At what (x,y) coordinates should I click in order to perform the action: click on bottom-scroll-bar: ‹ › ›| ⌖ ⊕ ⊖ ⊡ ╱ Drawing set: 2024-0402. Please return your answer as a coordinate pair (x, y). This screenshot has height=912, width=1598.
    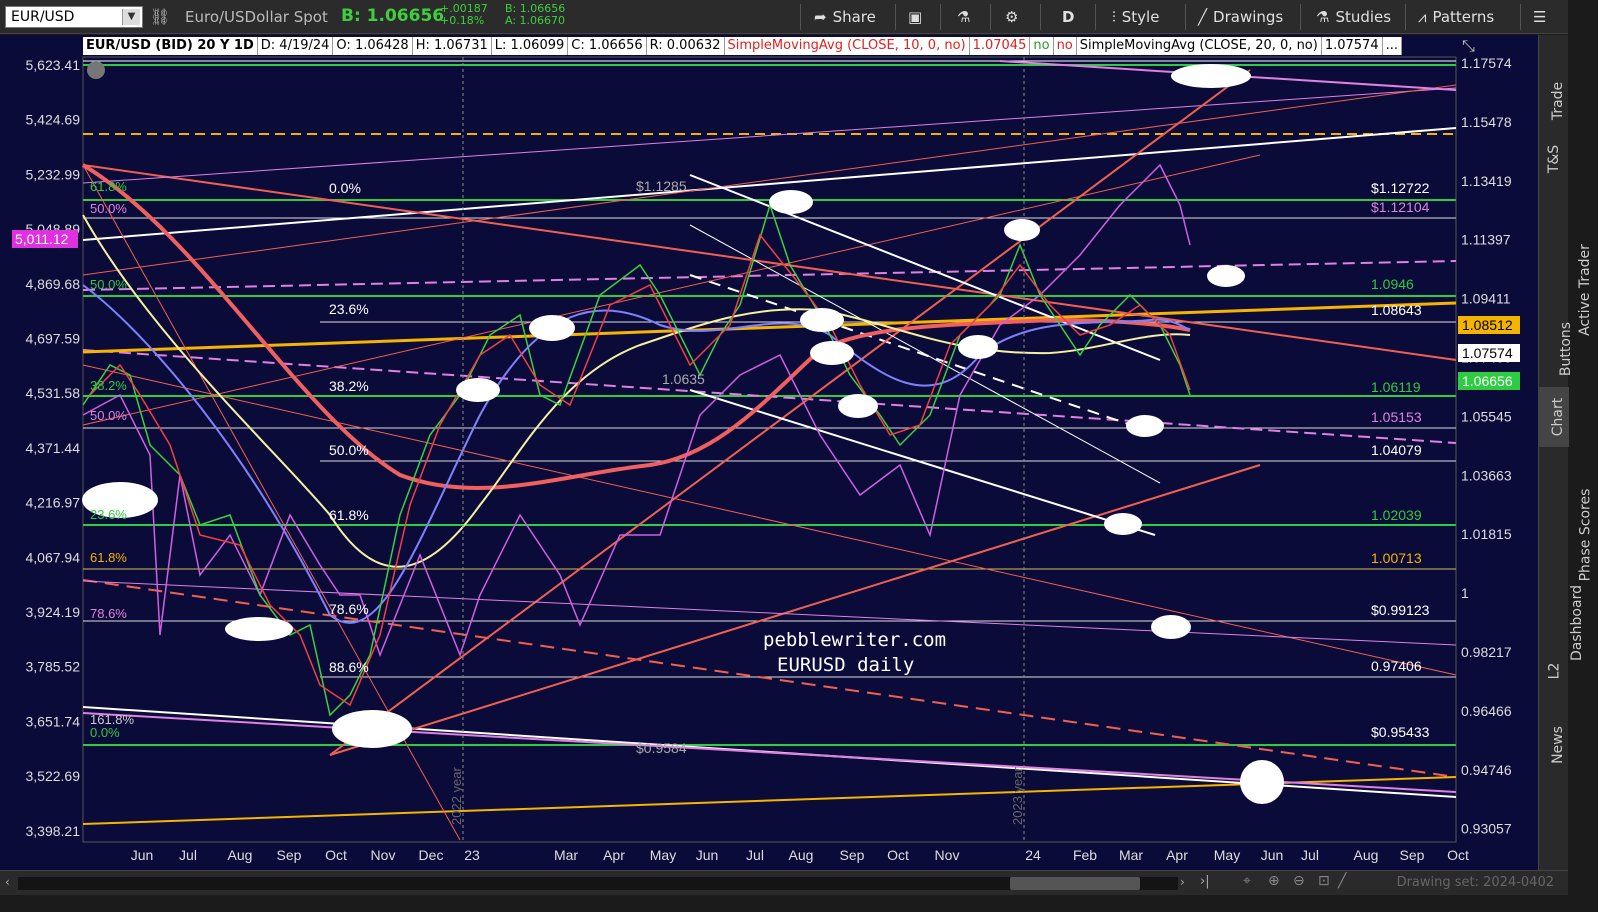
    Looking at the image, I should click on (784, 882).